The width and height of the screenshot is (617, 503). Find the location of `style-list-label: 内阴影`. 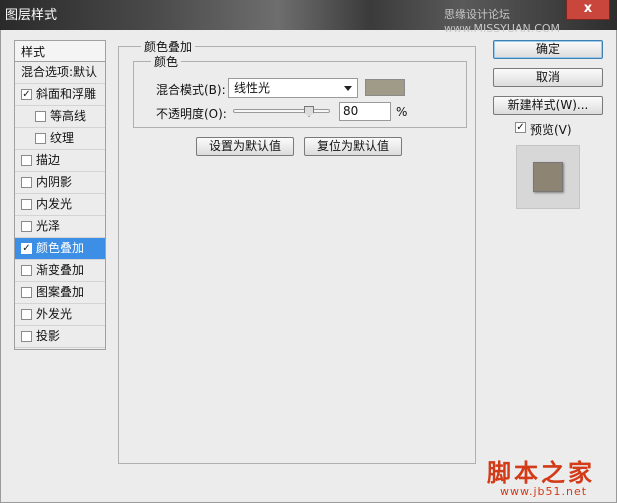

style-list-label: 内阴影 is located at coordinates (54, 182).